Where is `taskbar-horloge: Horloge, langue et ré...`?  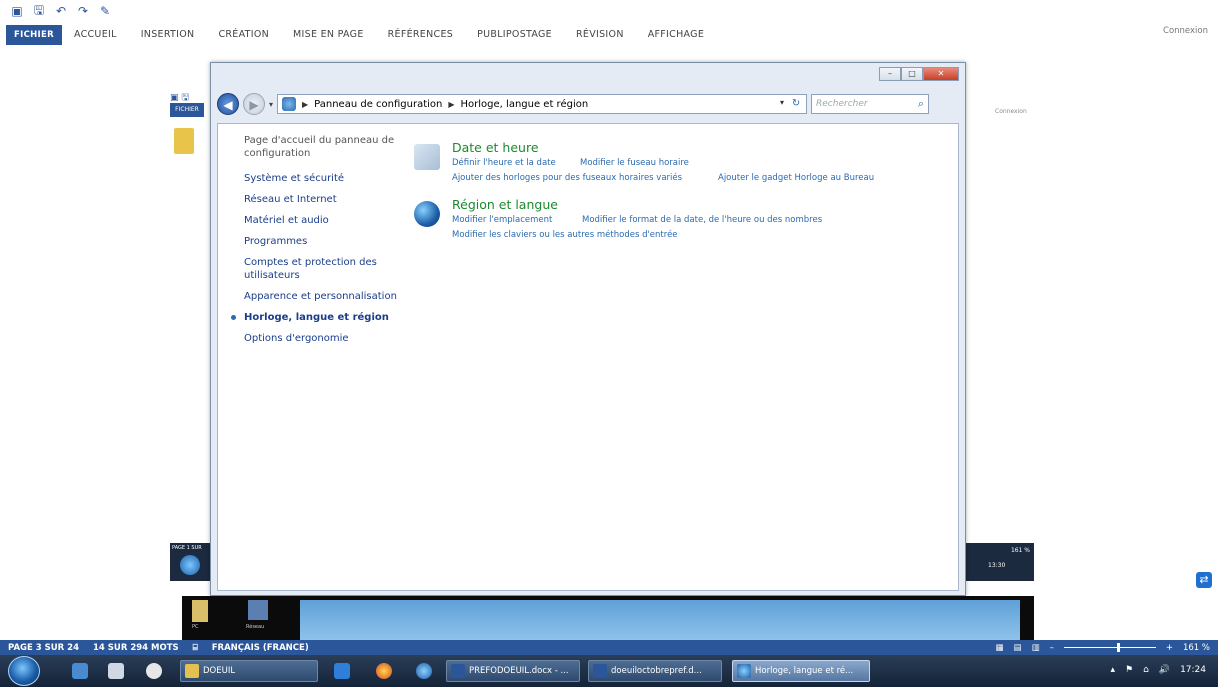
taskbar-horloge: Horloge, langue et ré... is located at coordinates (801, 671).